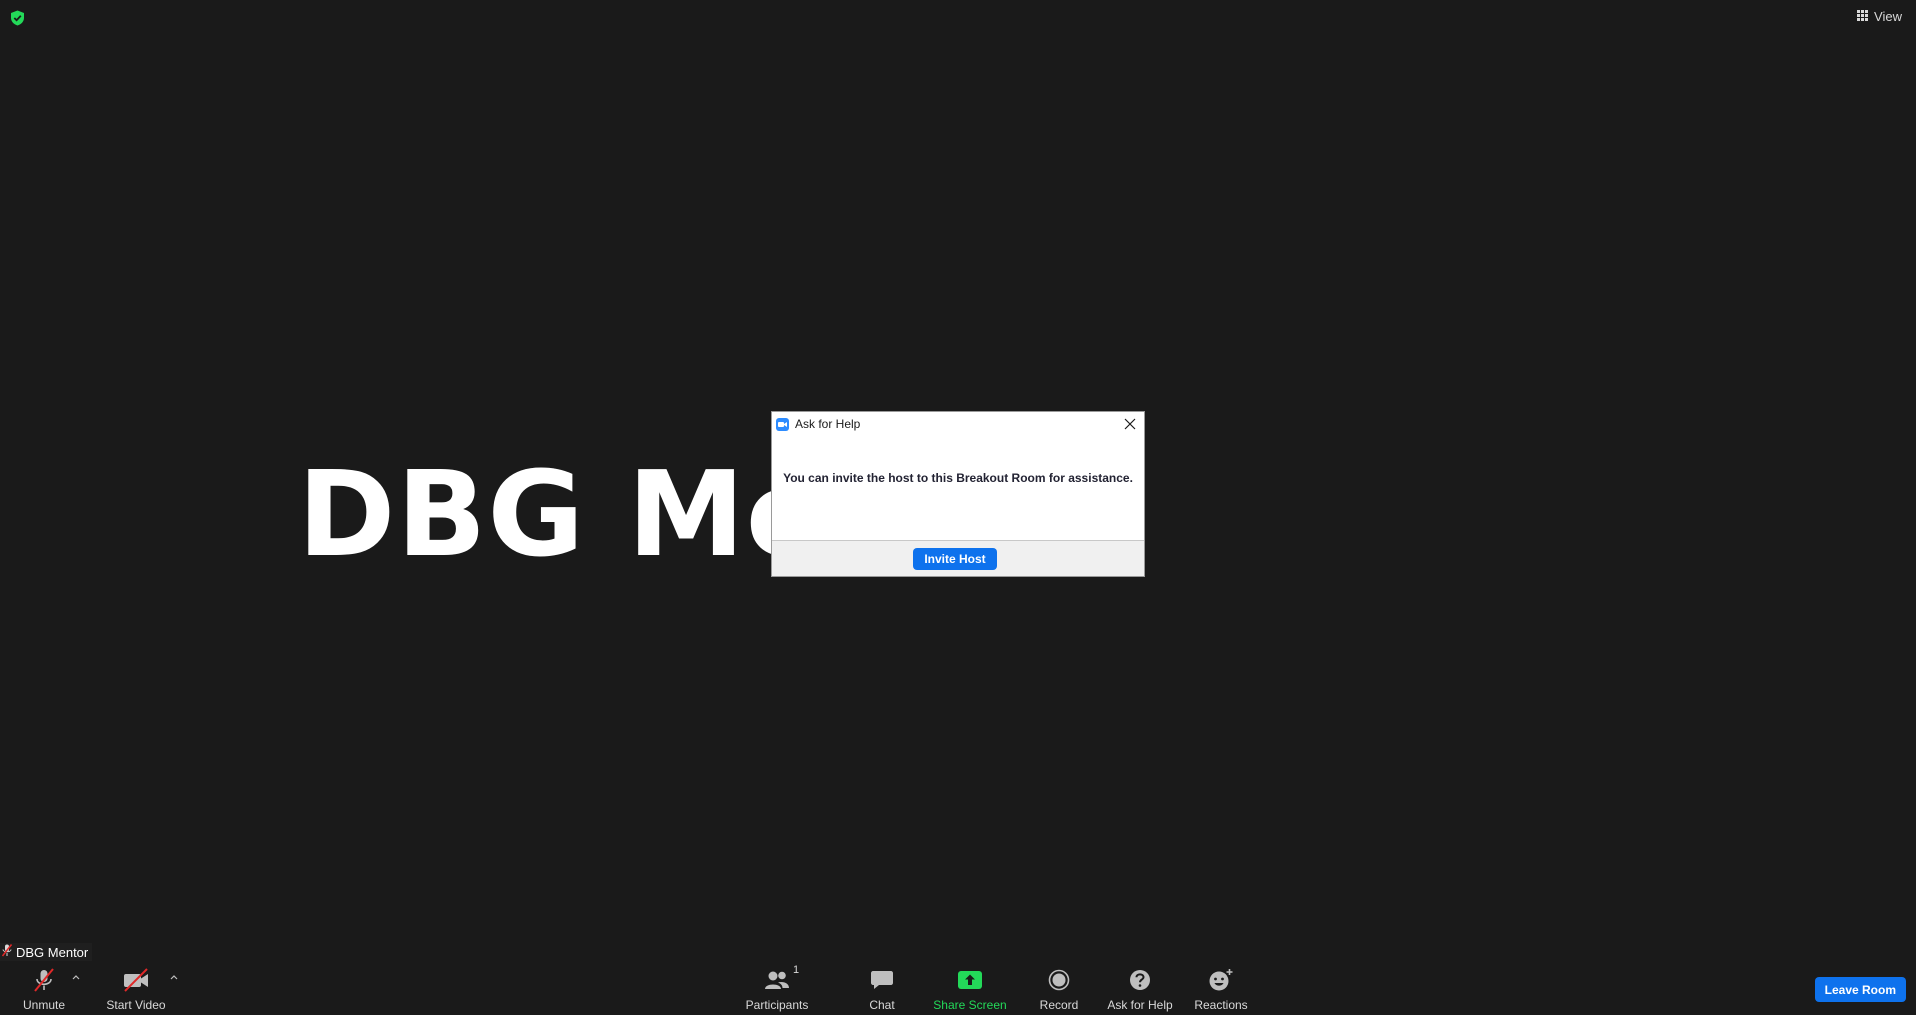 The image size is (1916, 1015). Describe the element at coordinates (970, 980) in the screenshot. I see `share-screen-icon` at that location.